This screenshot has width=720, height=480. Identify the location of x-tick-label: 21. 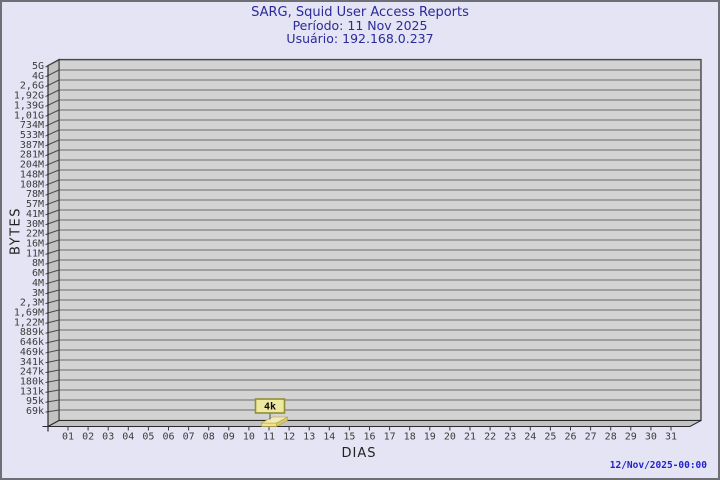
(470, 437).